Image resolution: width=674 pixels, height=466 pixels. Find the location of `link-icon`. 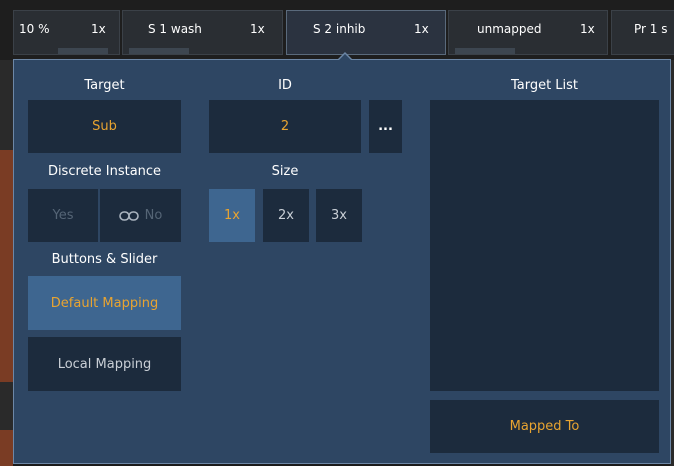

link-icon is located at coordinates (128, 215).